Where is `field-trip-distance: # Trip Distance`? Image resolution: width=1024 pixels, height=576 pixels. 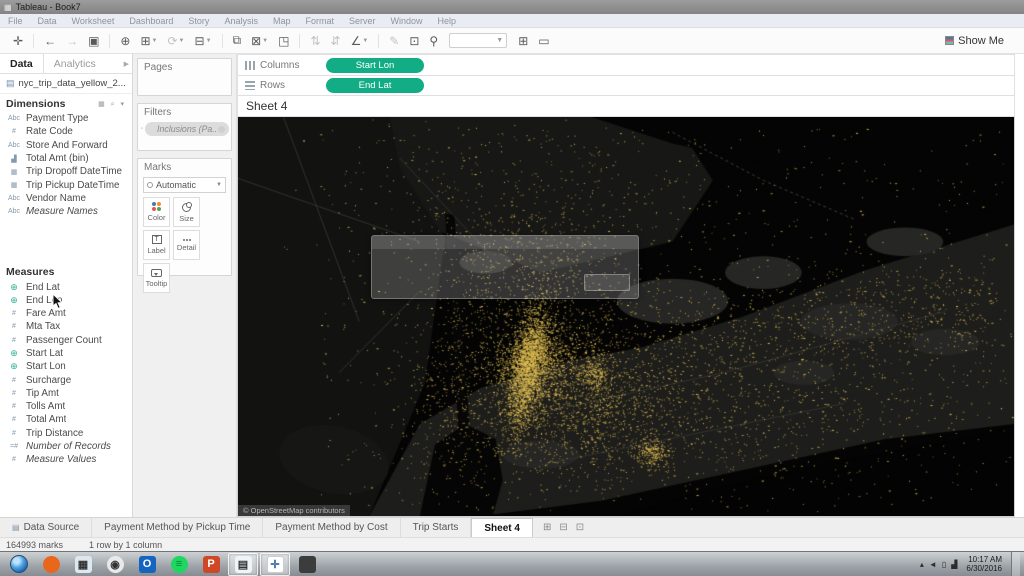 field-trip-distance: # Trip Distance is located at coordinates (66, 433).